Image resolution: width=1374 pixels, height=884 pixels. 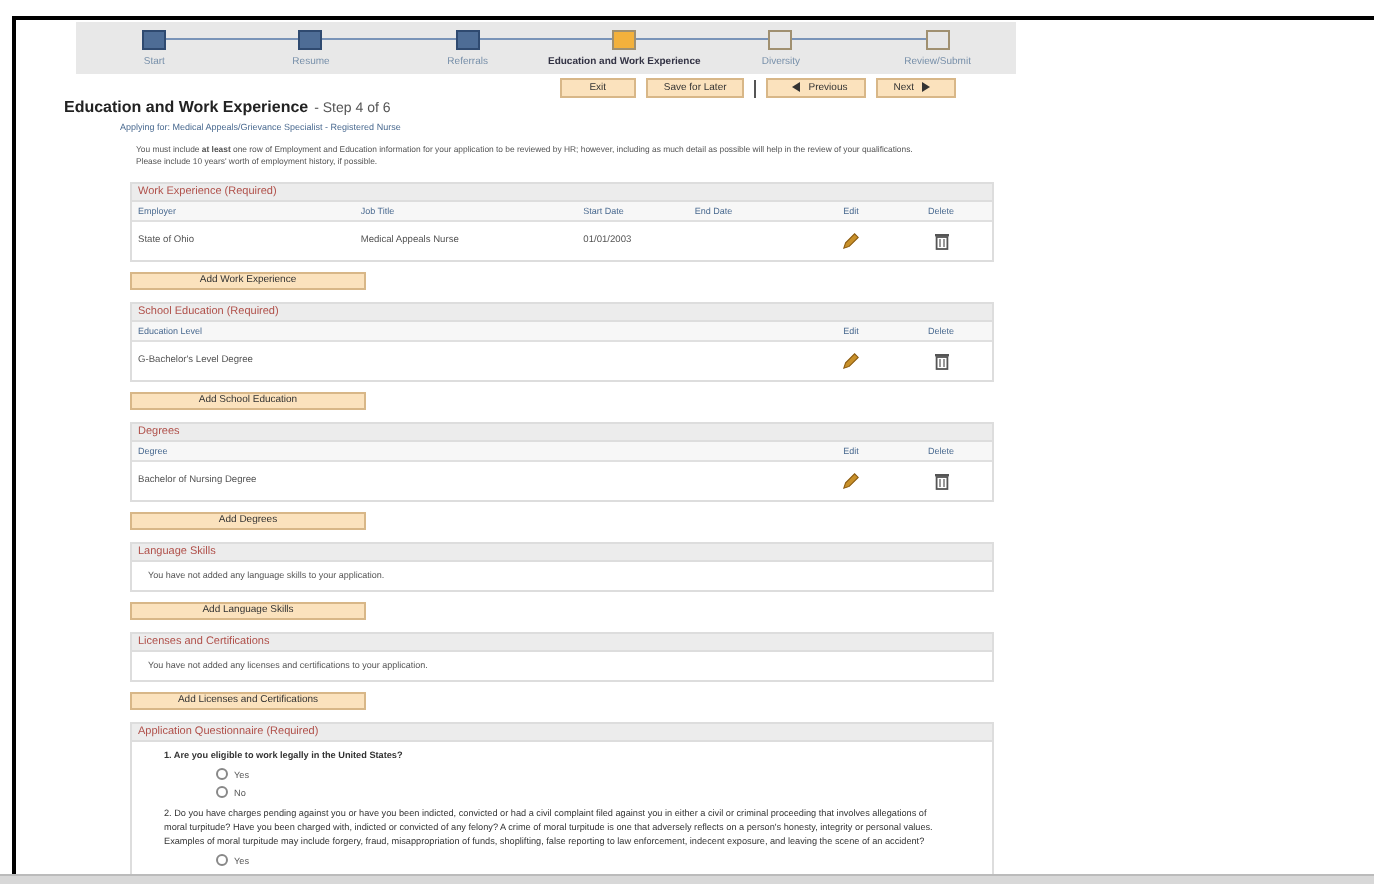 I want to click on page-title: Education and Work Experience, so click(x=186, y=107).